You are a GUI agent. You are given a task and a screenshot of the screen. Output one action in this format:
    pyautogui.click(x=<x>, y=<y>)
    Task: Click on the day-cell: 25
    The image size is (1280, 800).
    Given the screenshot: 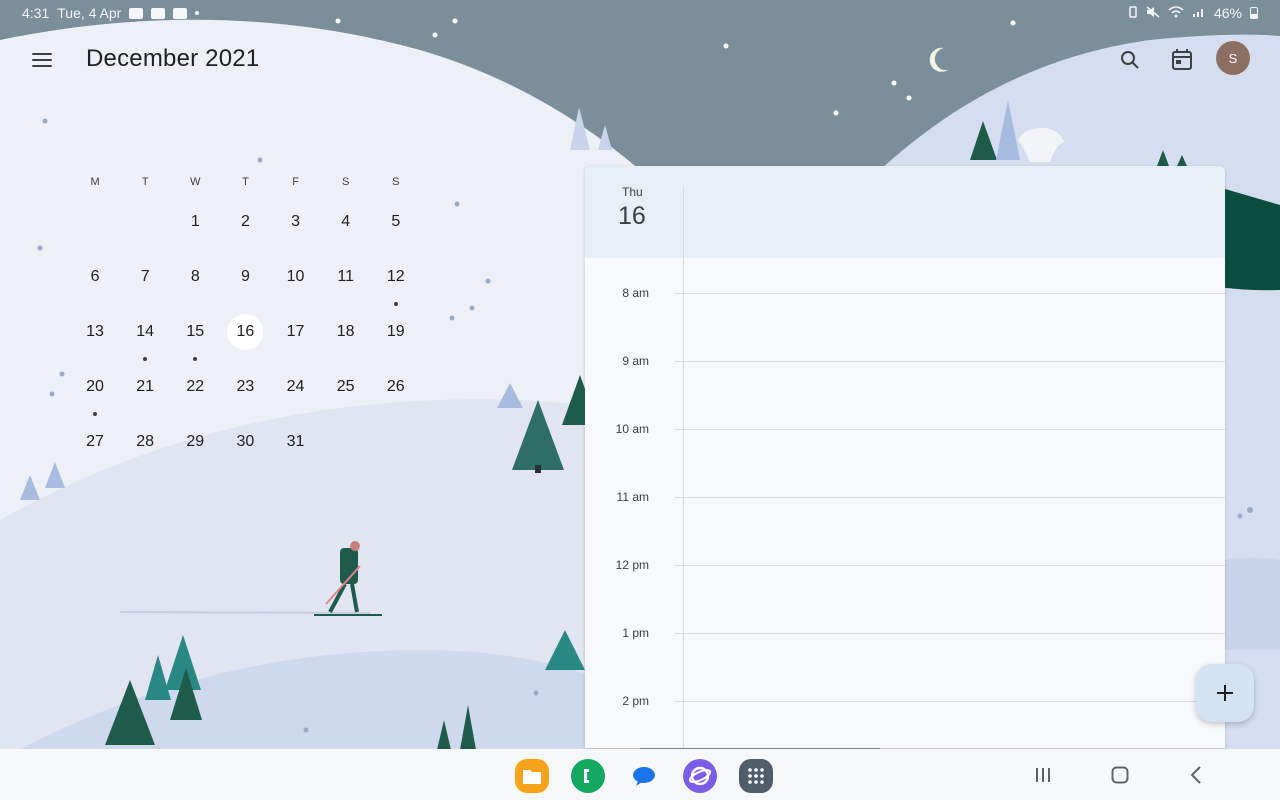 What is the action you would take?
    pyautogui.click(x=346, y=386)
    